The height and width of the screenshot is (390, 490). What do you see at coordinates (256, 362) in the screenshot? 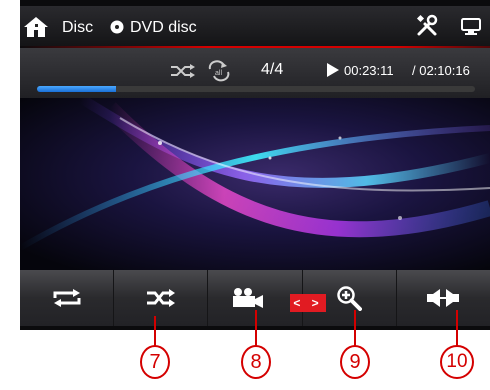
I see `callout-8: 8` at bounding box center [256, 362].